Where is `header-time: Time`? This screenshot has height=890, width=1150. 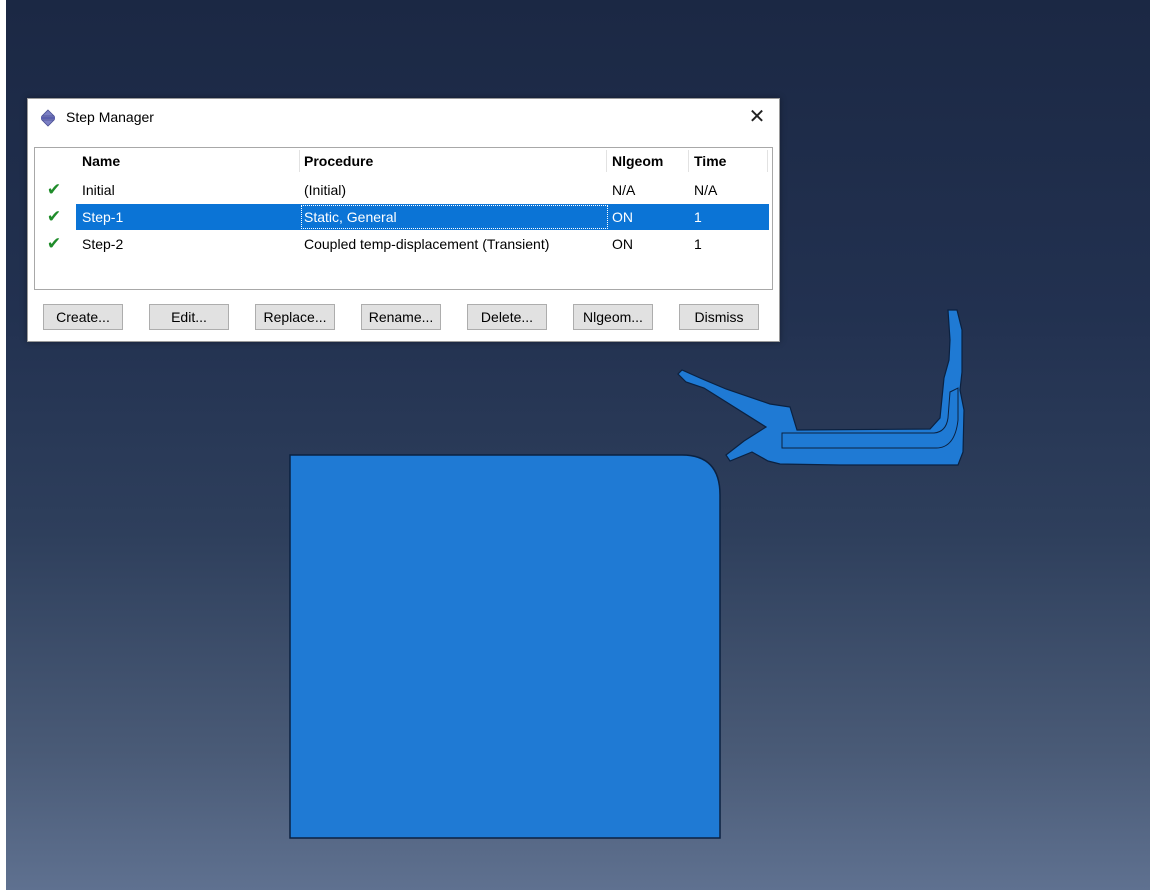
header-time: Time is located at coordinates (730, 161).